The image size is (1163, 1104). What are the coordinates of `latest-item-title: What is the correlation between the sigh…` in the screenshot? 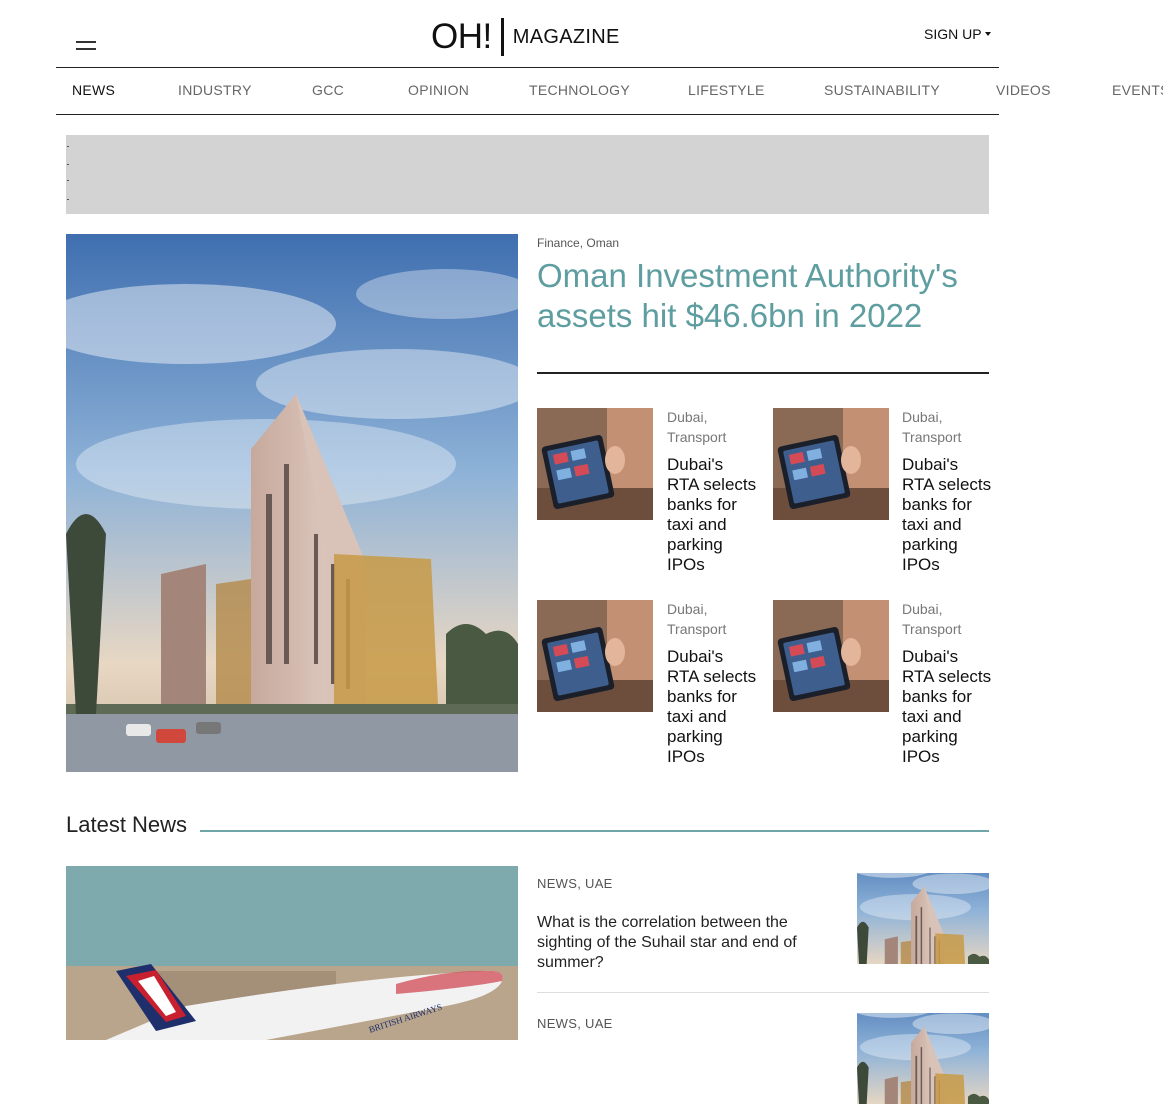 It's located at (677, 943).